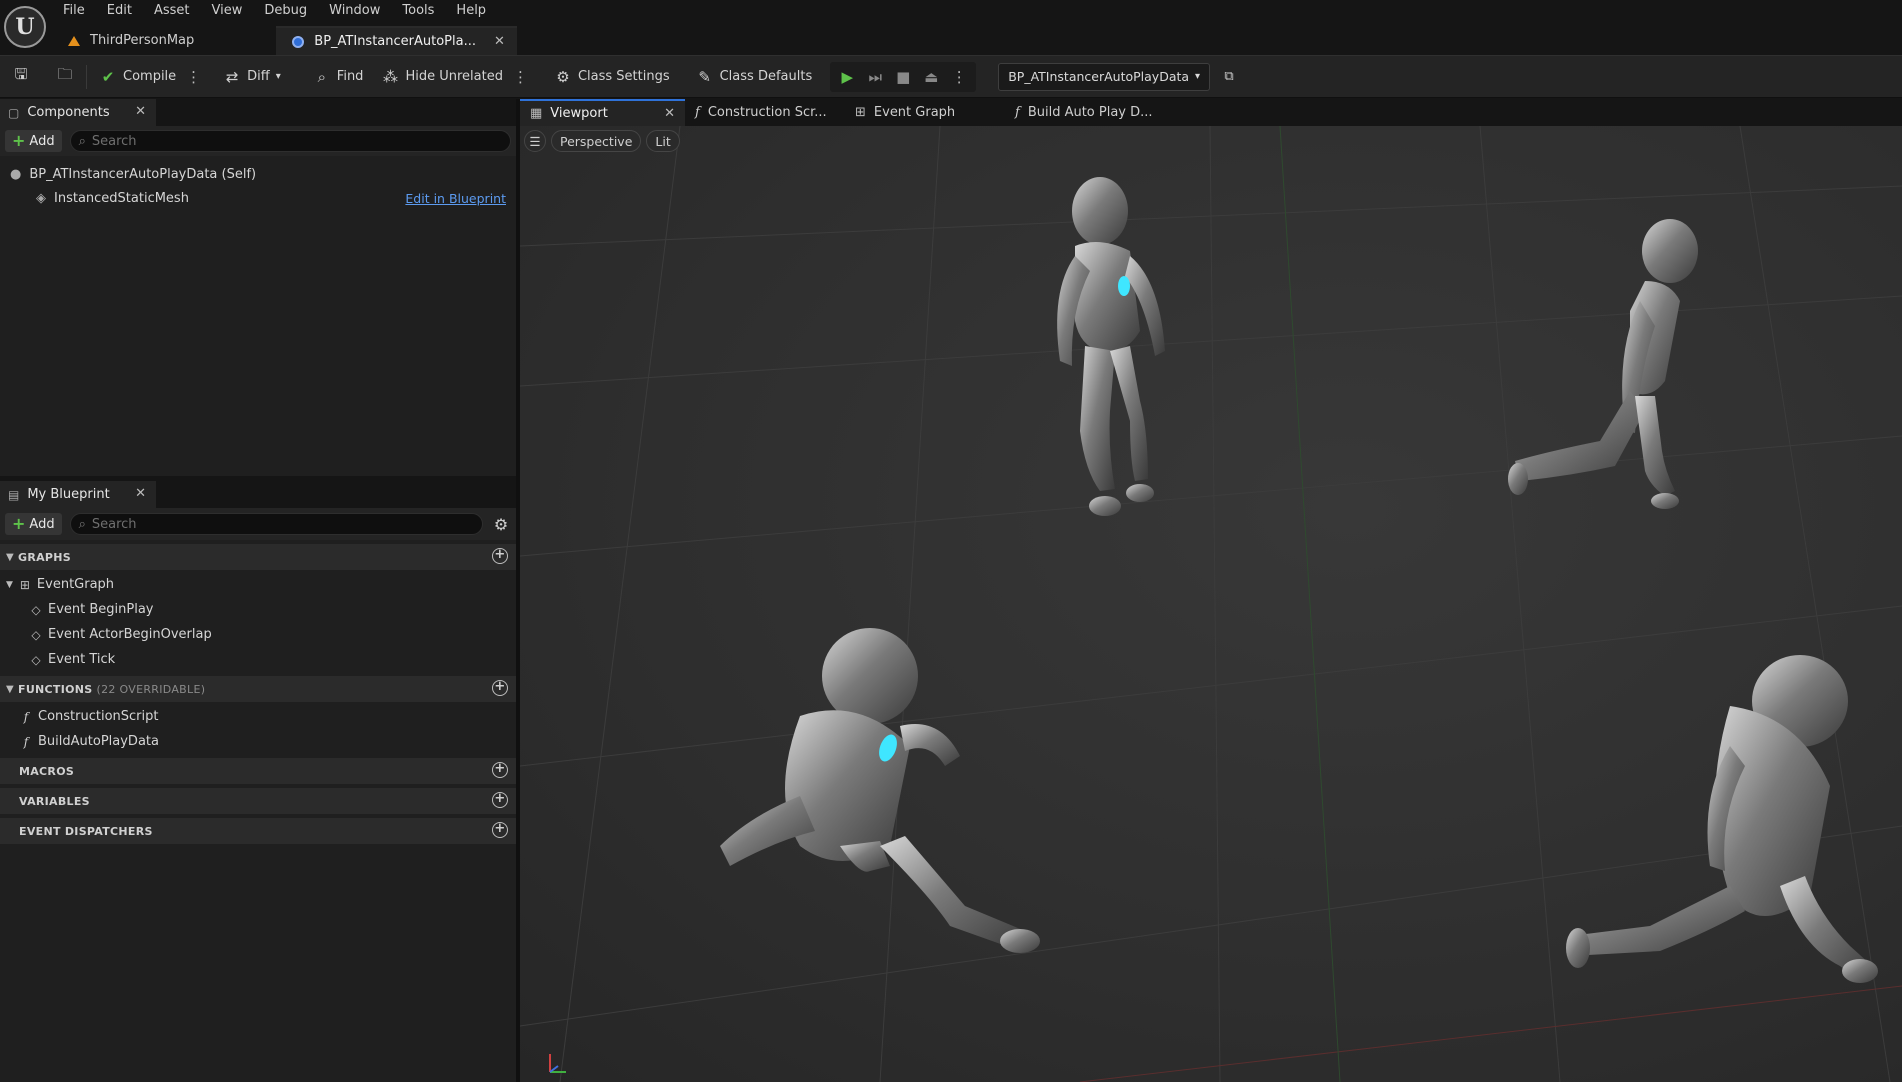  Describe the element at coordinates (500, 688) in the screenshot. I see `add-function-icon: +` at that location.